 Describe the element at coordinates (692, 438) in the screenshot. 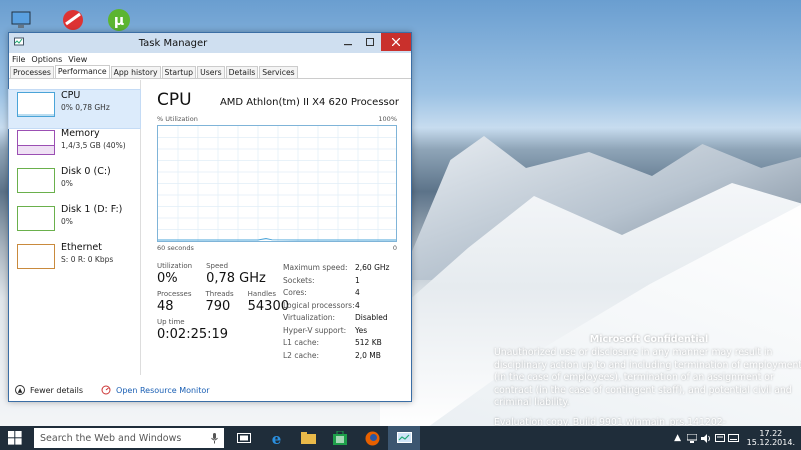

I see `network-icon` at that location.